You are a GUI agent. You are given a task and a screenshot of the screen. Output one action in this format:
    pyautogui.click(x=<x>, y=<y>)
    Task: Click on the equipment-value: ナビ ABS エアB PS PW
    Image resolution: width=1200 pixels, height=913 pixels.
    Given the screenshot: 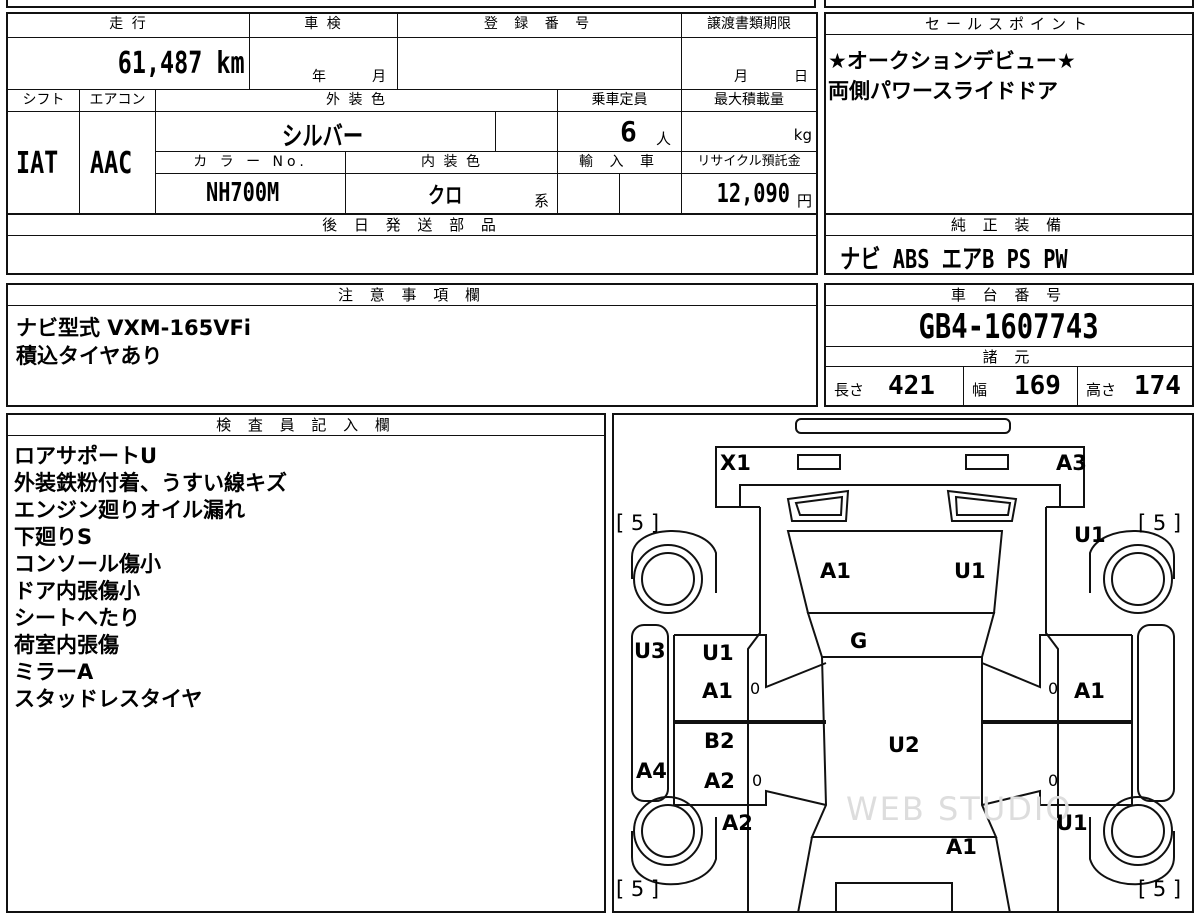 What is the action you would take?
    pyautogui.click(x=954, y=260)
    